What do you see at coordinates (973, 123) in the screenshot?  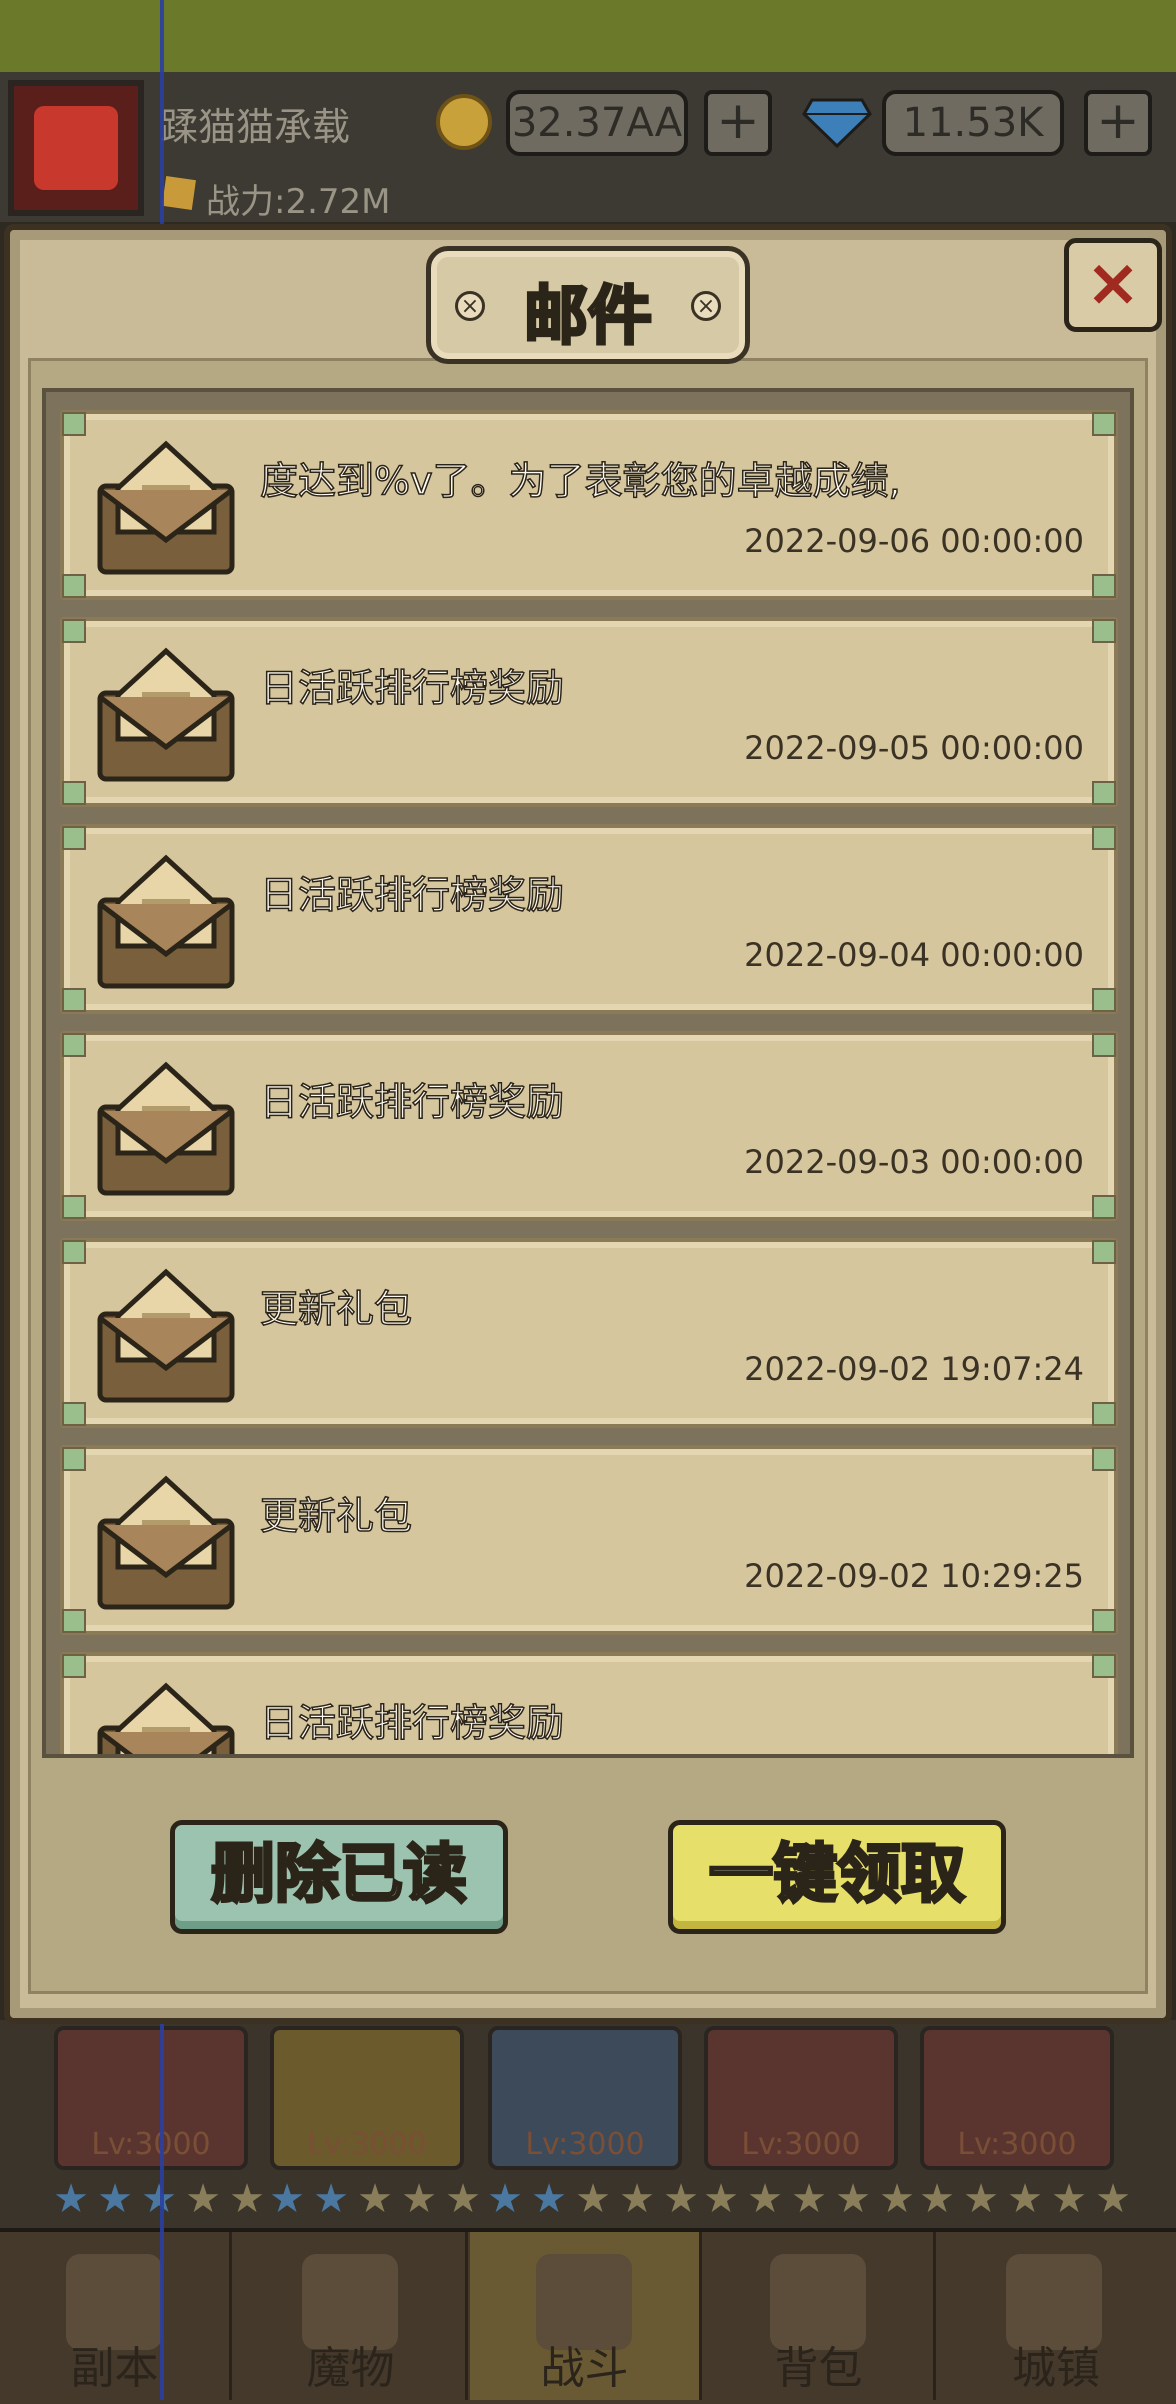 I see `gem-amount: 11.53K` at bounding box center [973, 123].